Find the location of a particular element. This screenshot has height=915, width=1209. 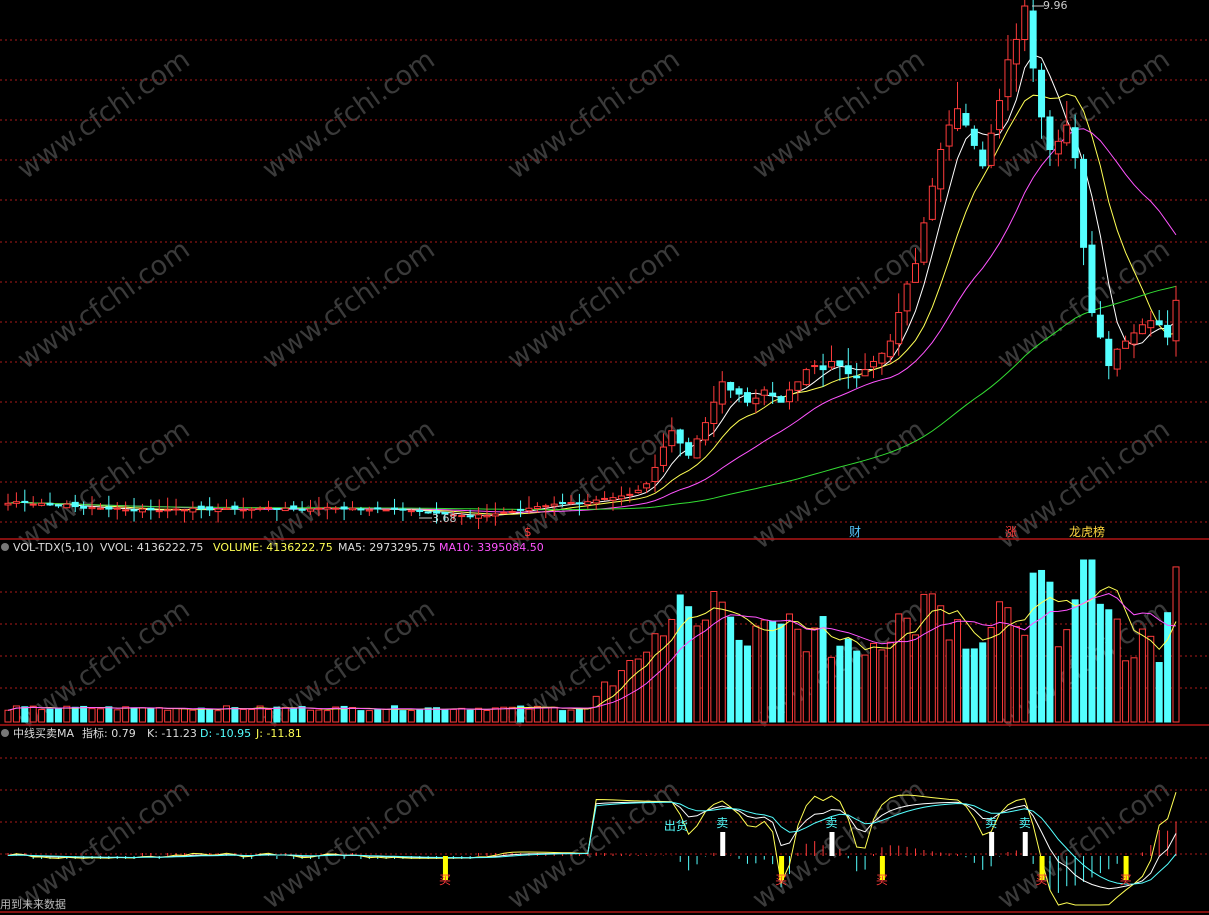

kdj-collapse-icon is located at coordinates (5, 733).